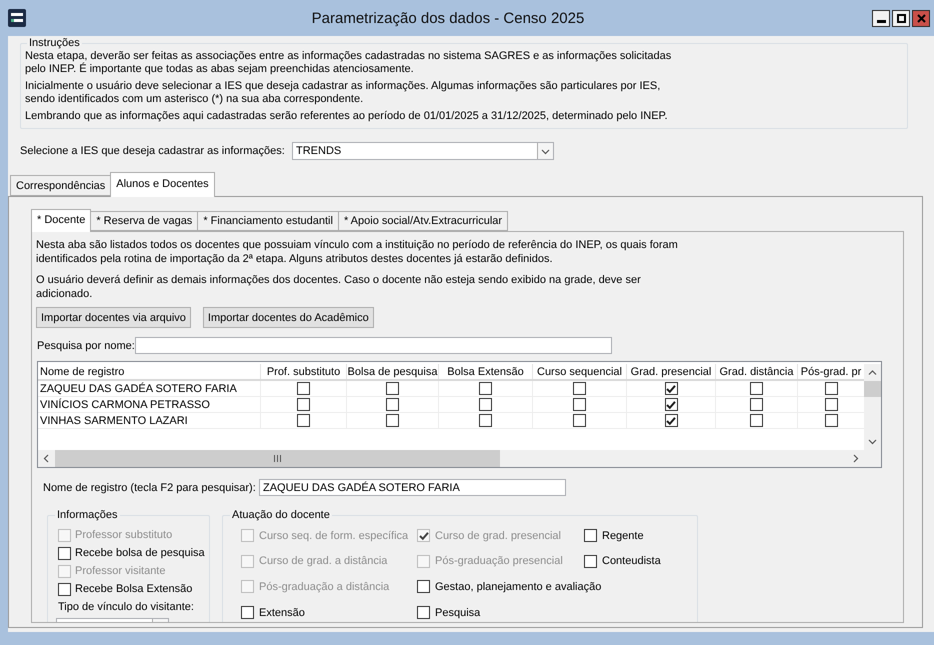 The height and width of the screenshot is (645, 934). What do you see at coordinates (545, 151) in the screenshot?
I see `dropdown-button` at bounding box center [545, 151].